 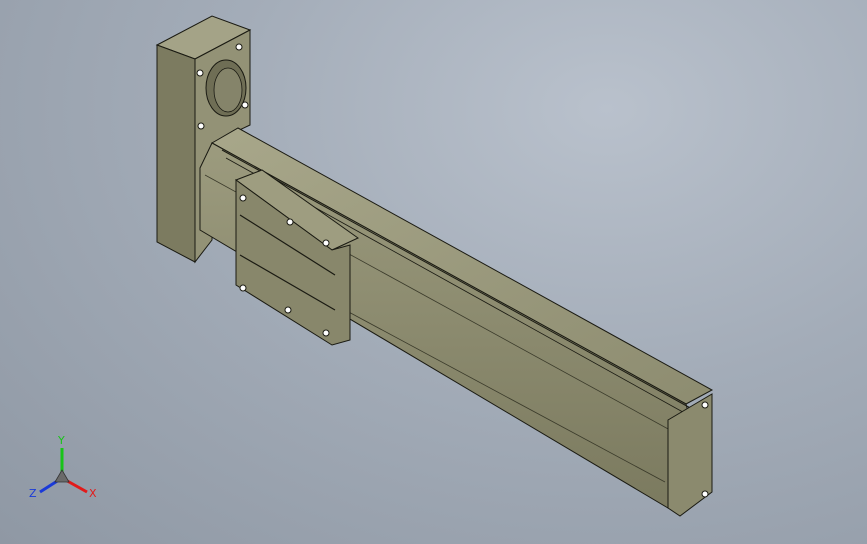 I want to click on triad-x-label: X, so click(x=93, y=493).